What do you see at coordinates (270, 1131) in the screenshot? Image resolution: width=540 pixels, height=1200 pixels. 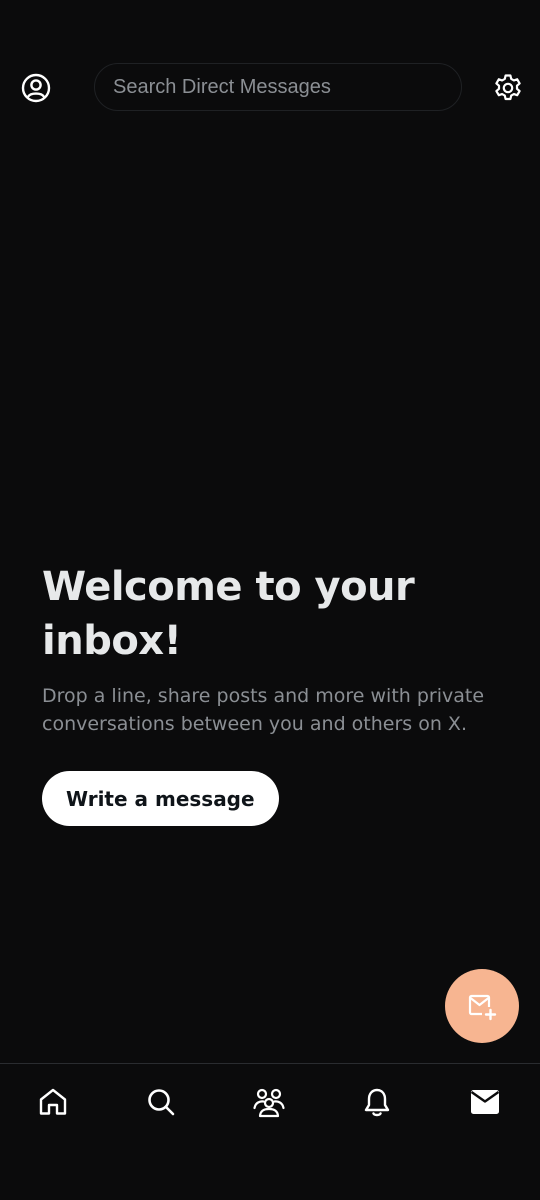 I see `bottom-navigation` at bounding box center [270, 1131].